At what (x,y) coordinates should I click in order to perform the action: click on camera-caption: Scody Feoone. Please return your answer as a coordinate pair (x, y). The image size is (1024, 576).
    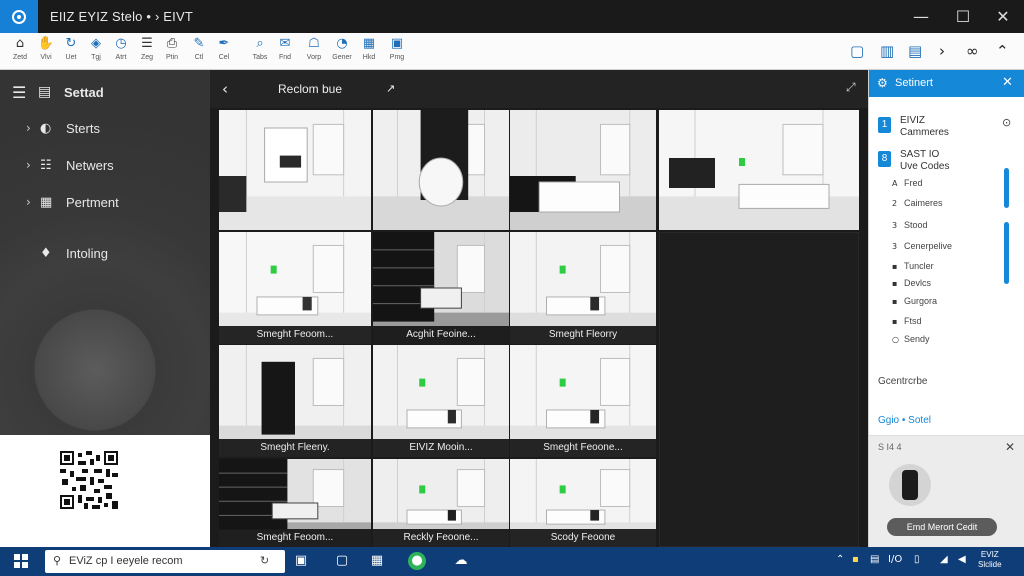
    Looking at the image, I should click on (583, 538).